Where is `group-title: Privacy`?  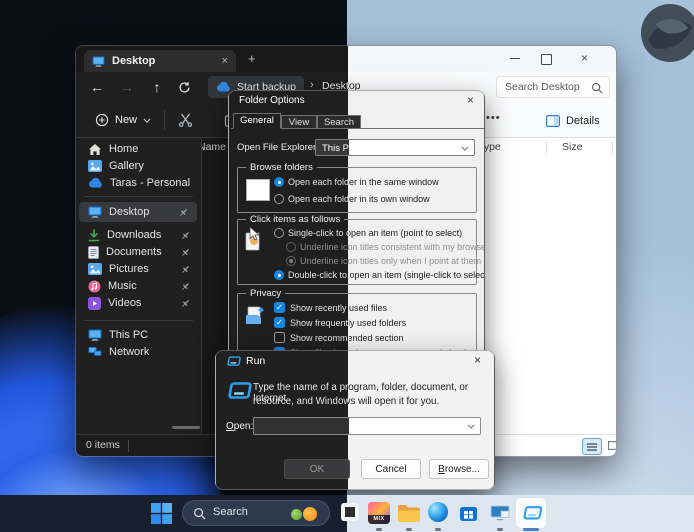
group-title: Privacy is located at coordinates (266, 293).